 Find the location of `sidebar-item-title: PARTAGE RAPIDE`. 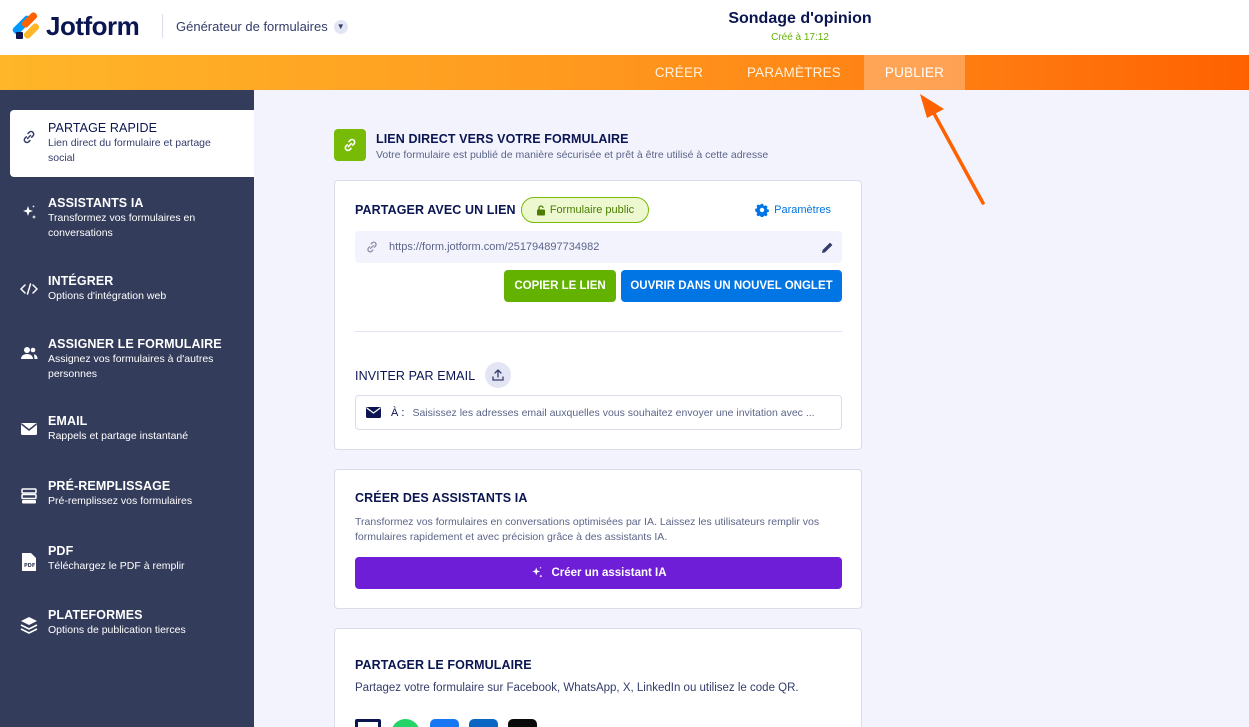

sidebar-item-title: PARTAGE RAPIDE is located at coordinates (103, 128).